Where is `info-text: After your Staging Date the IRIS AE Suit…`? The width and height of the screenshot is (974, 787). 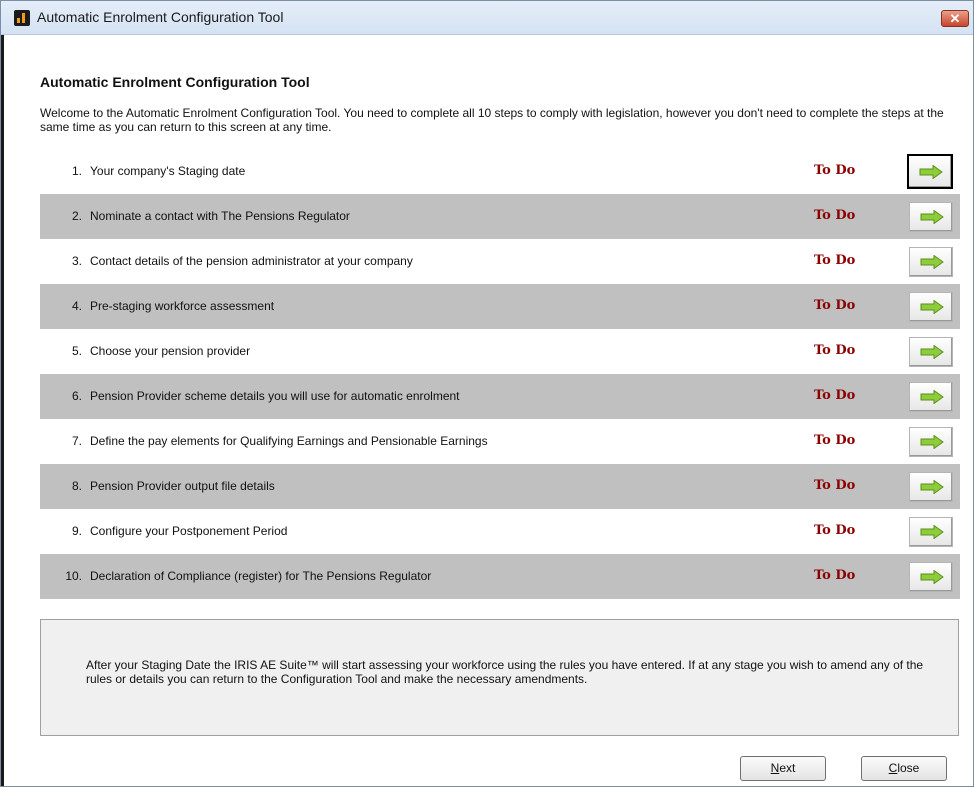 info-text: After your Staging Date the IRIS AE Suit… is located at coordinates (505, 672).